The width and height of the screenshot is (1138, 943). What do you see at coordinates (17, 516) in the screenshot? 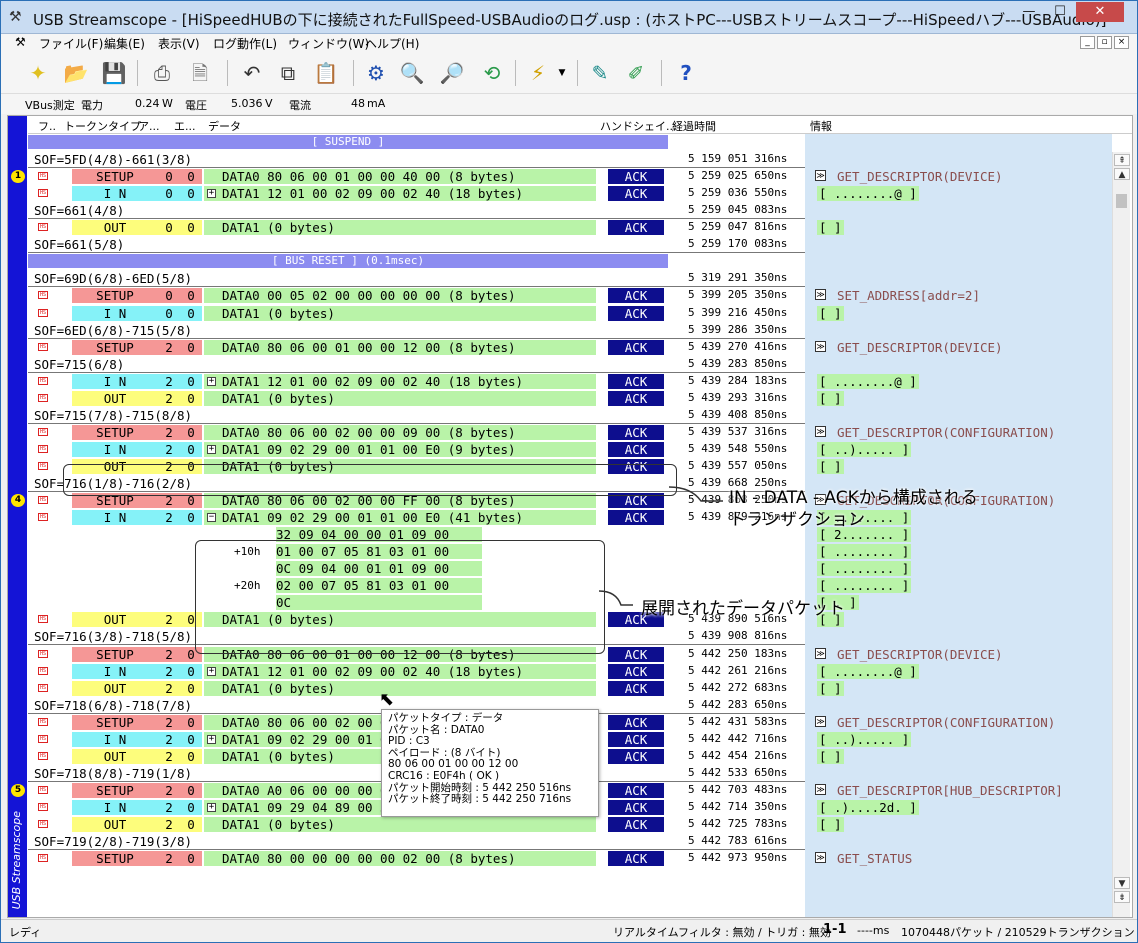
I see `marker-strip: USB Streamscope` at bounding box center [17, 516].